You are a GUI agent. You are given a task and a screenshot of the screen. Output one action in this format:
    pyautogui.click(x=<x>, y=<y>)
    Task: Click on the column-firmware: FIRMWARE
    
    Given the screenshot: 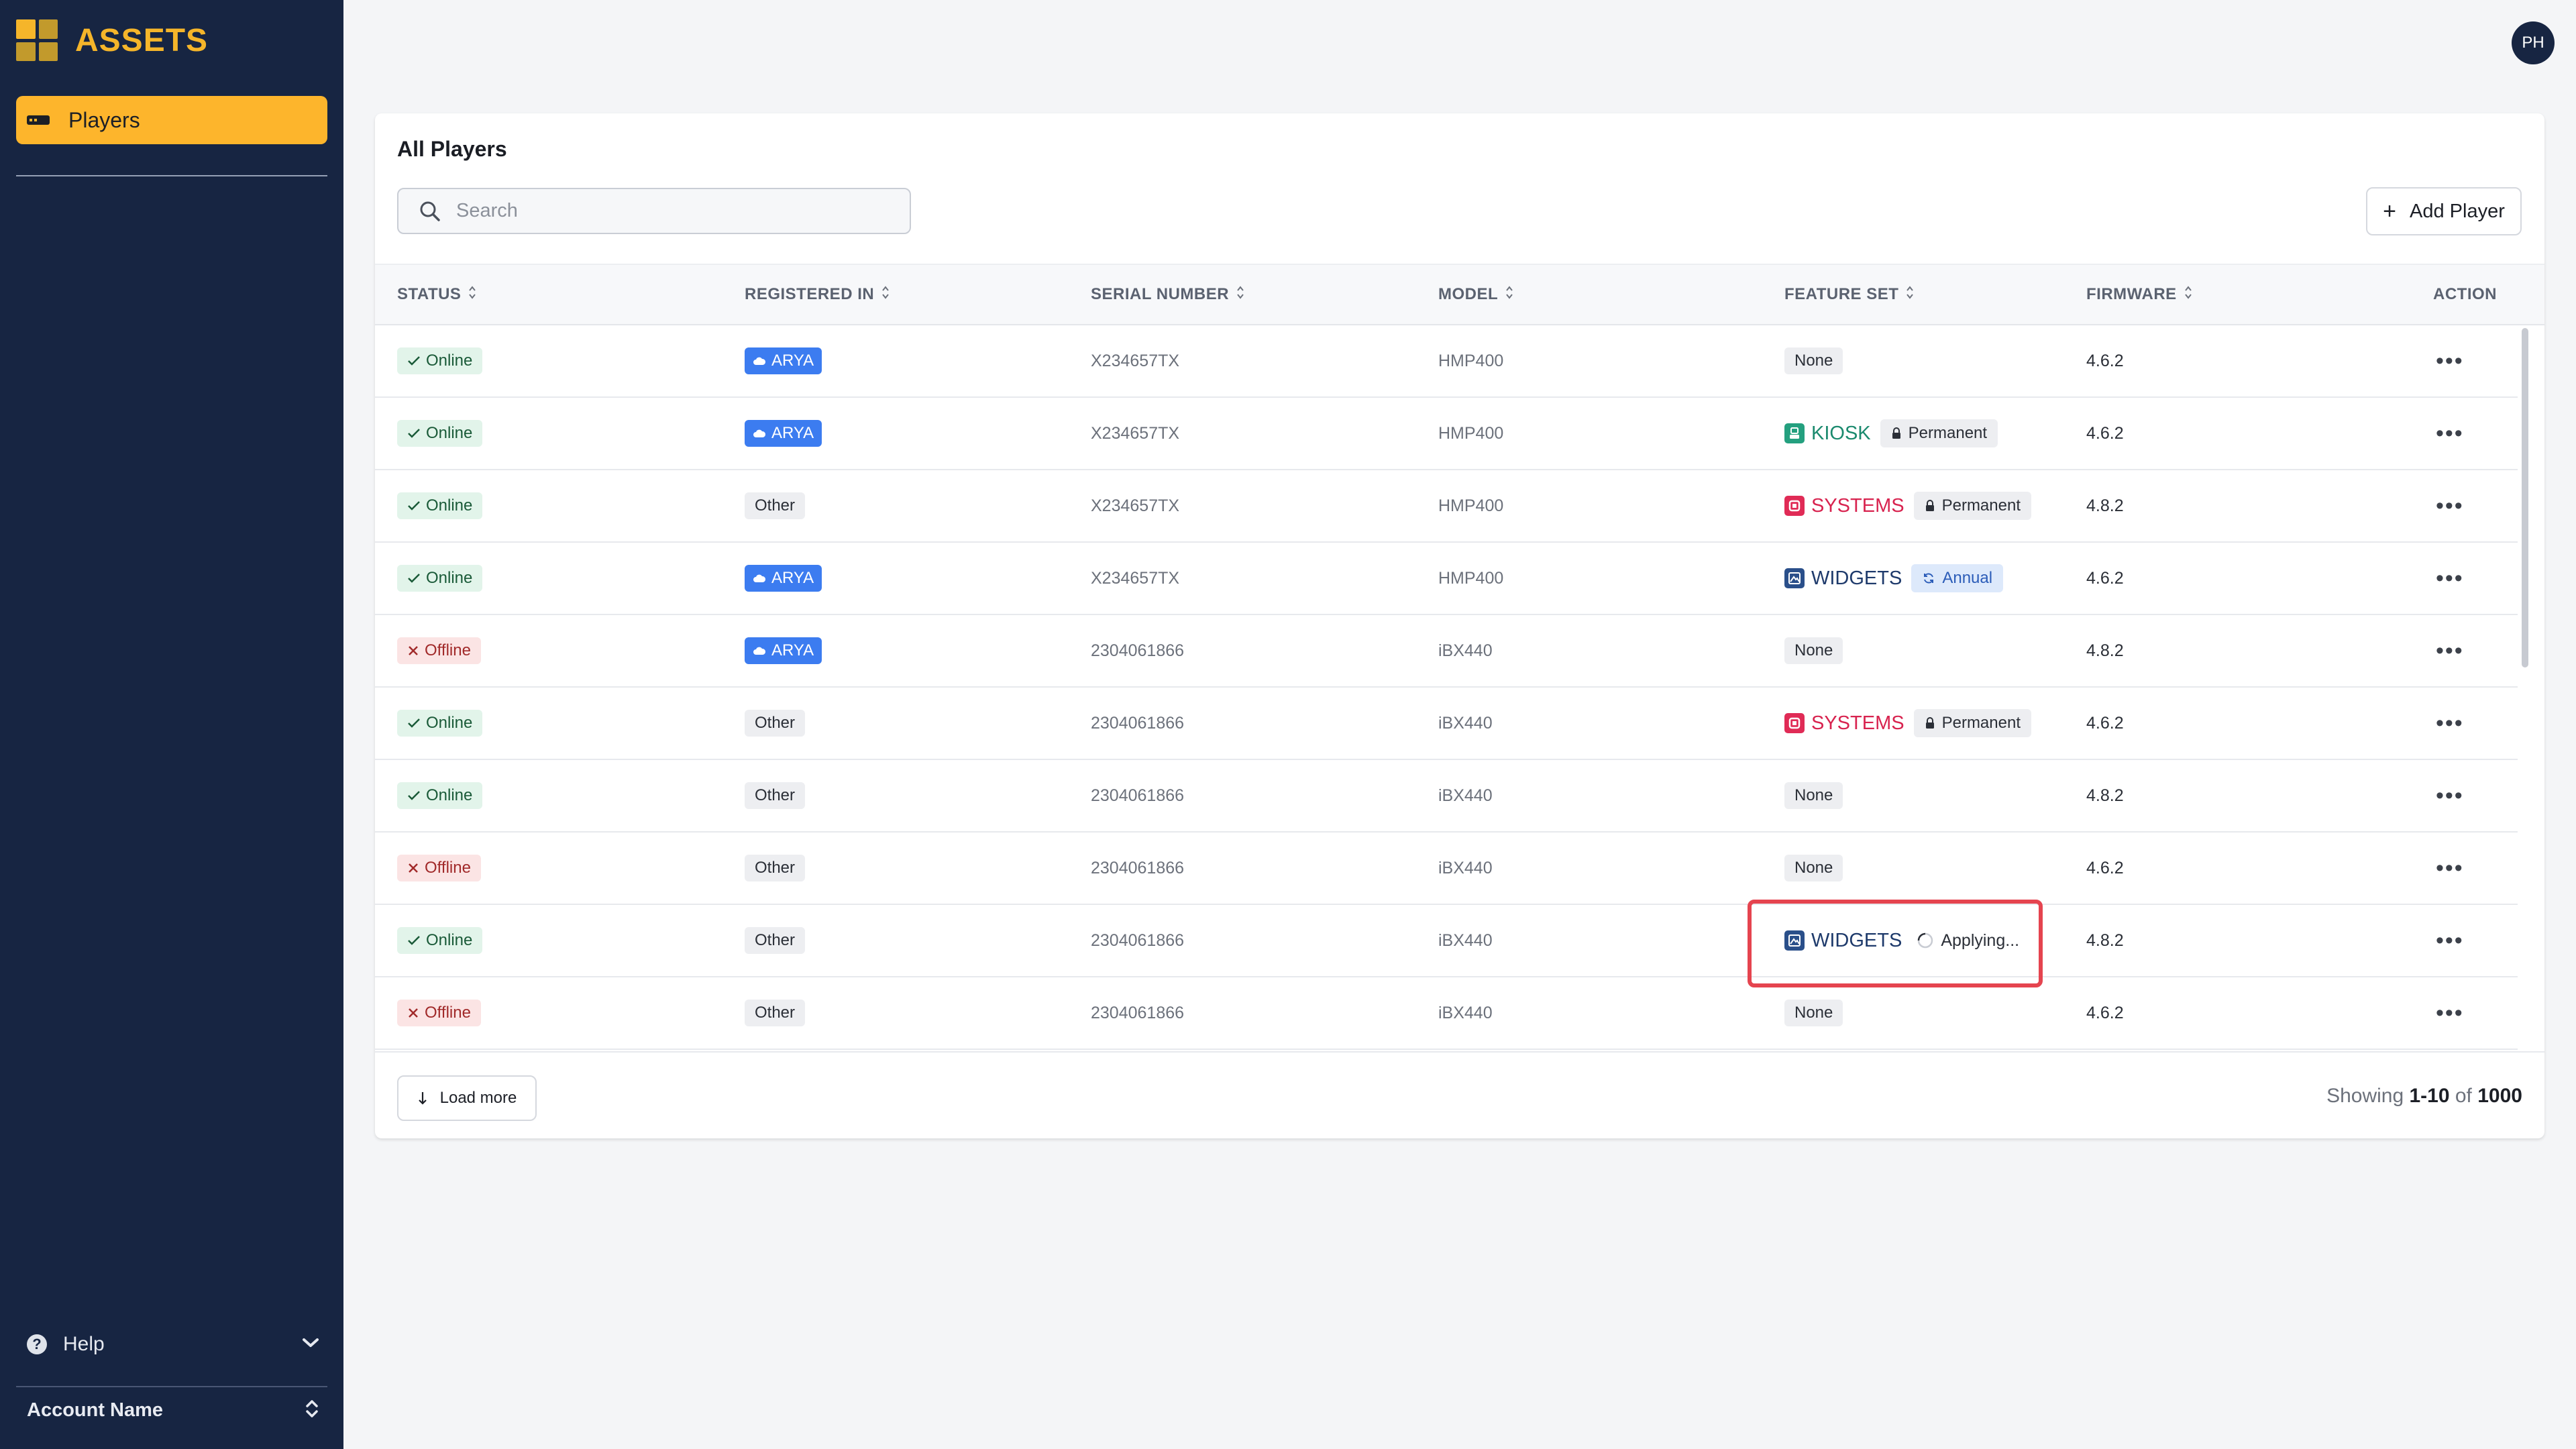 What is the action you would take?
    pyautogui.click(x=2139, y=294)
    